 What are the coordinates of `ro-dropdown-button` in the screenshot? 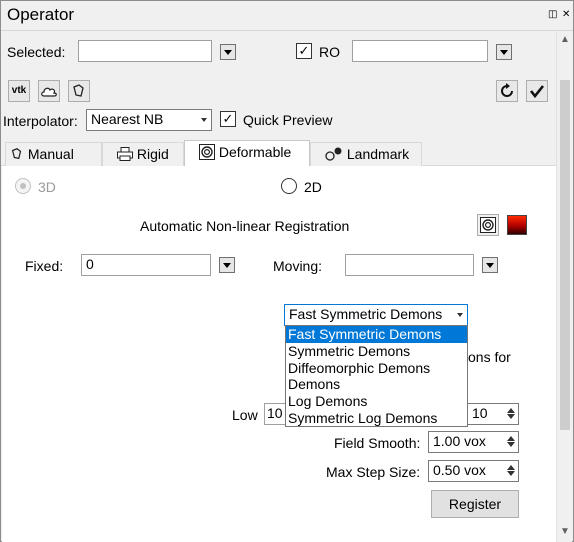 It's located at (504, 52).